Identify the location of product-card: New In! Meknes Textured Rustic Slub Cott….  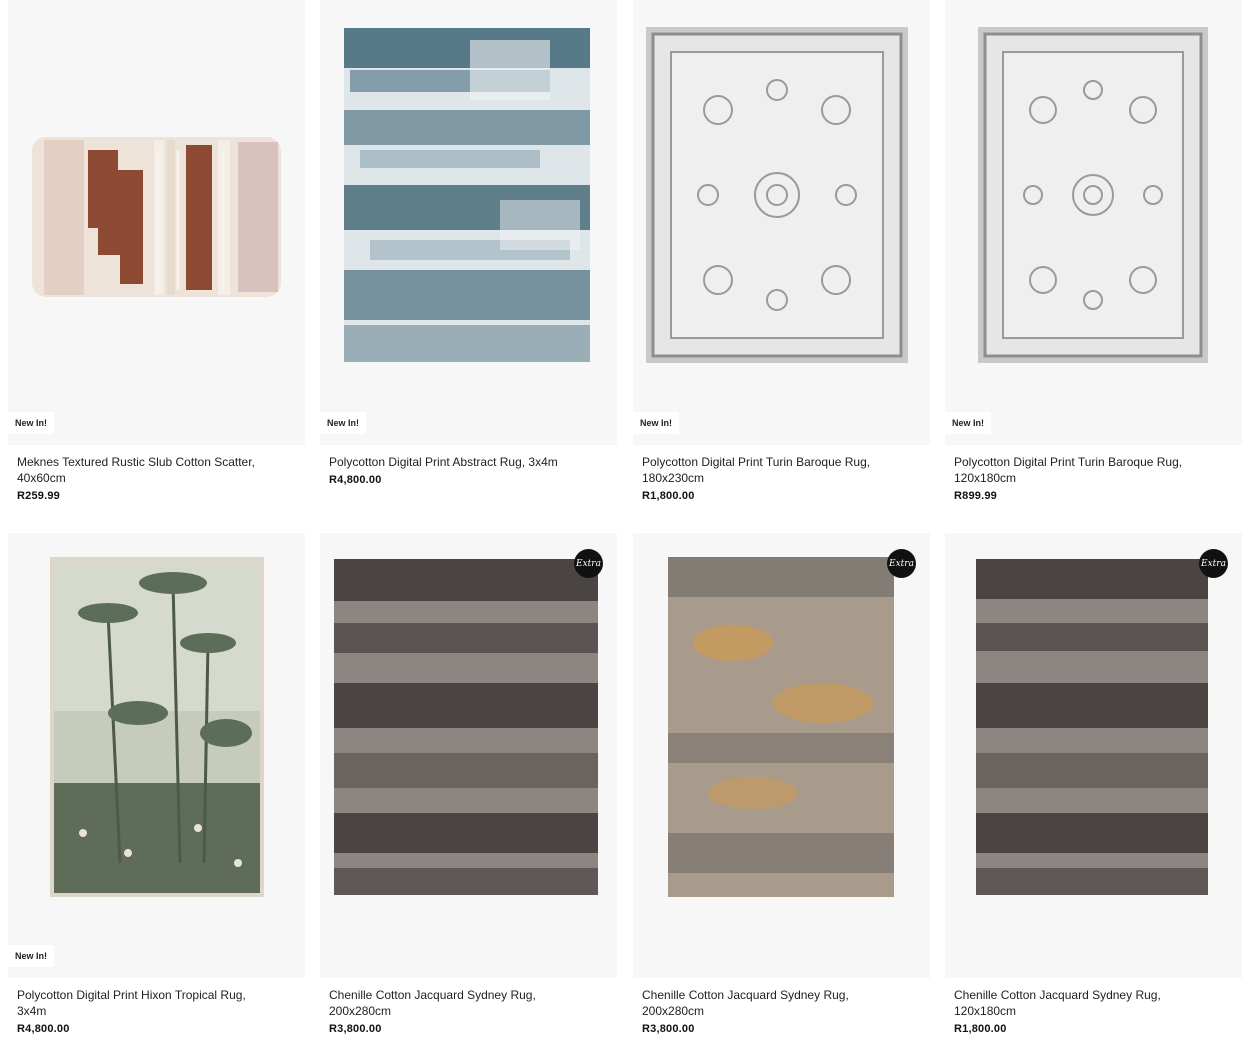
(156, 251).